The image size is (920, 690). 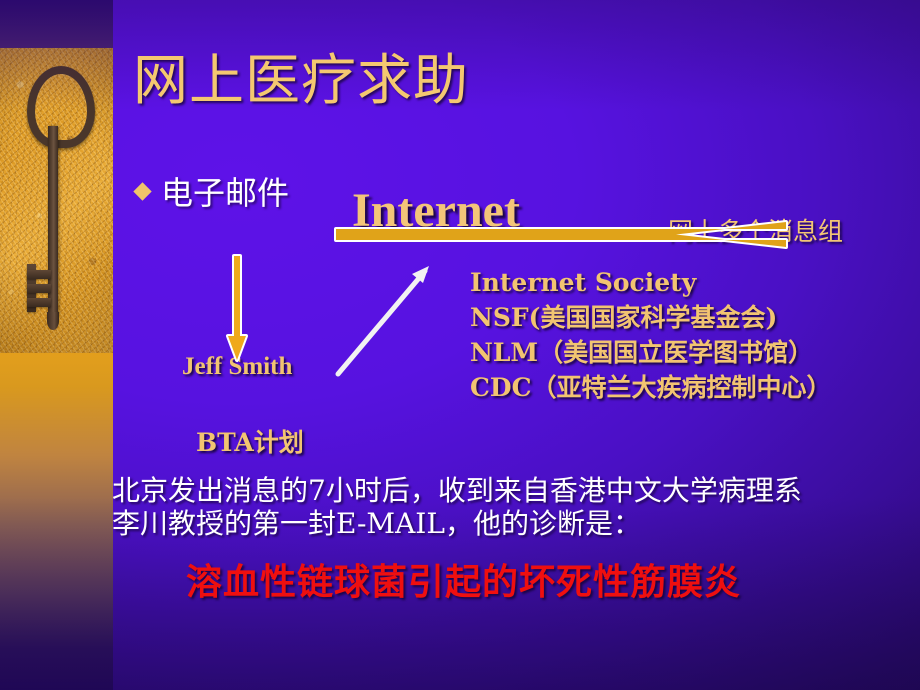 I want to click on bullet-item-email: 电子邮件, so click(x=211, y=191).